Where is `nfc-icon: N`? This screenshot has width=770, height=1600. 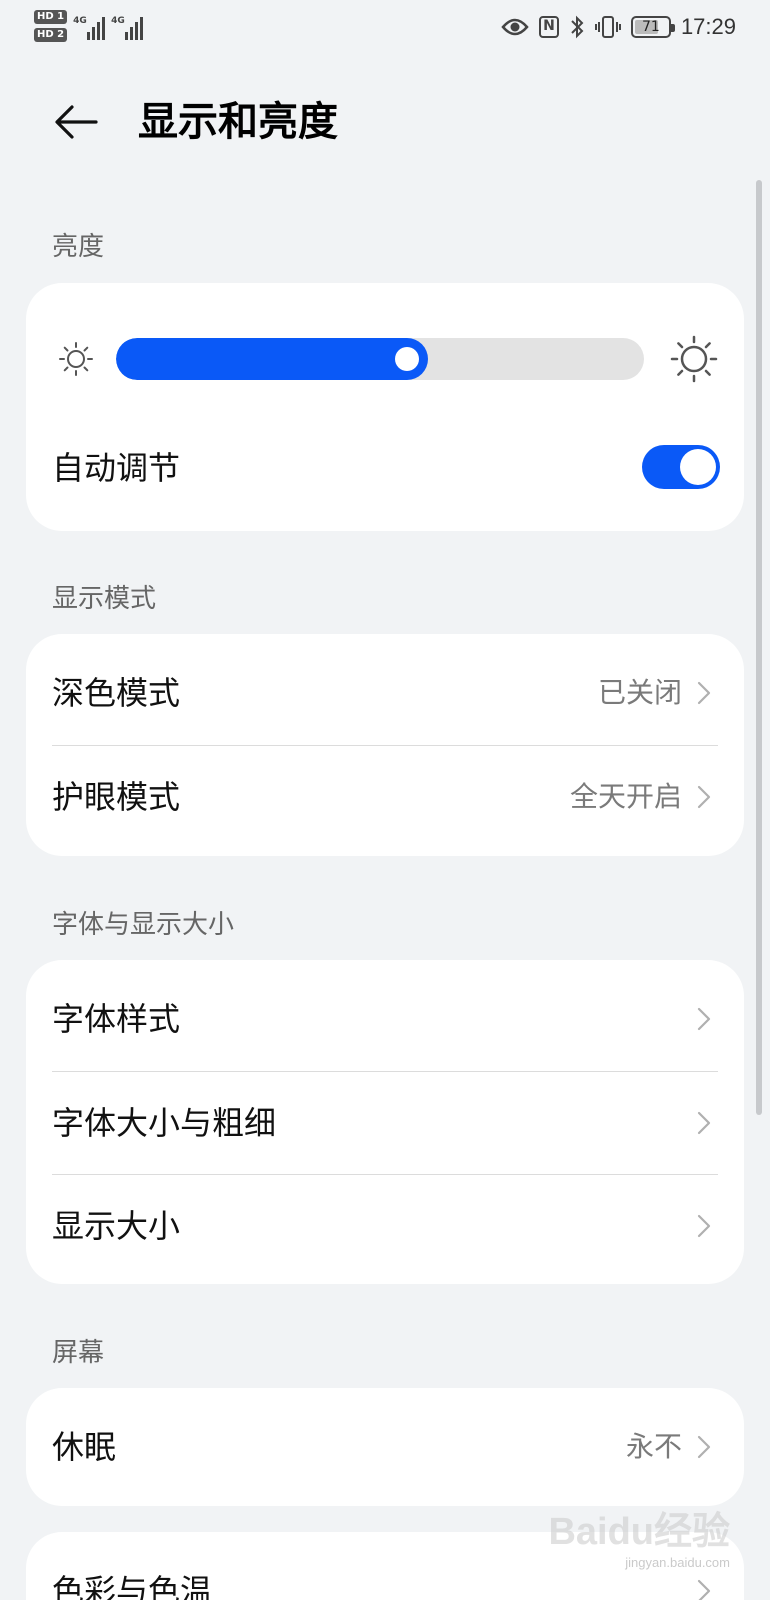 nfc-icon: N is located at coordinates (548, 27).